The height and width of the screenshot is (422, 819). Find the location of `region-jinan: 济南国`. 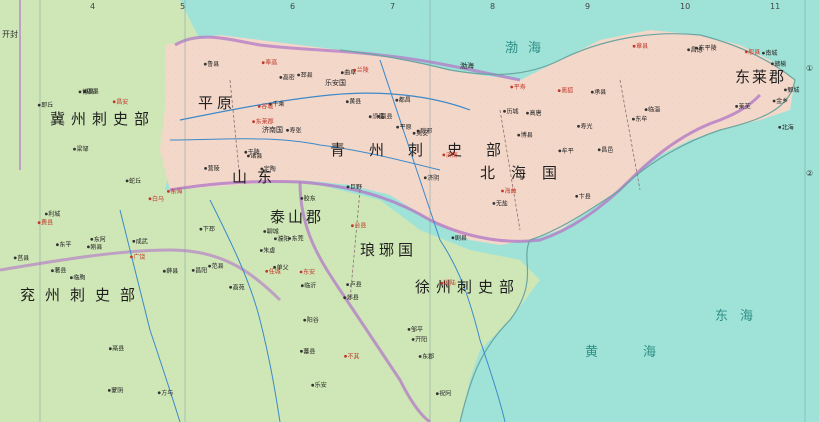

region-jinan: 济南国 is located at coordinates (272, 129).